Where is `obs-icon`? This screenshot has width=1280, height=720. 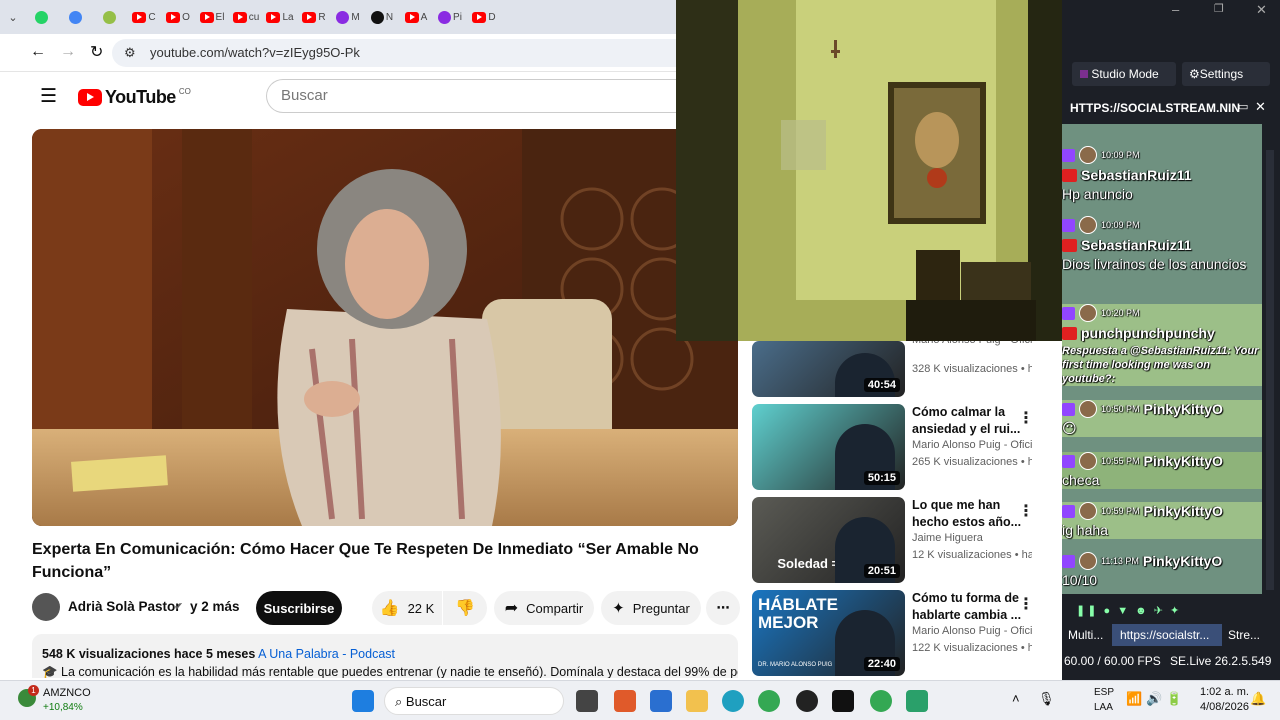 obs-icon is located at coordinates (807, 701).